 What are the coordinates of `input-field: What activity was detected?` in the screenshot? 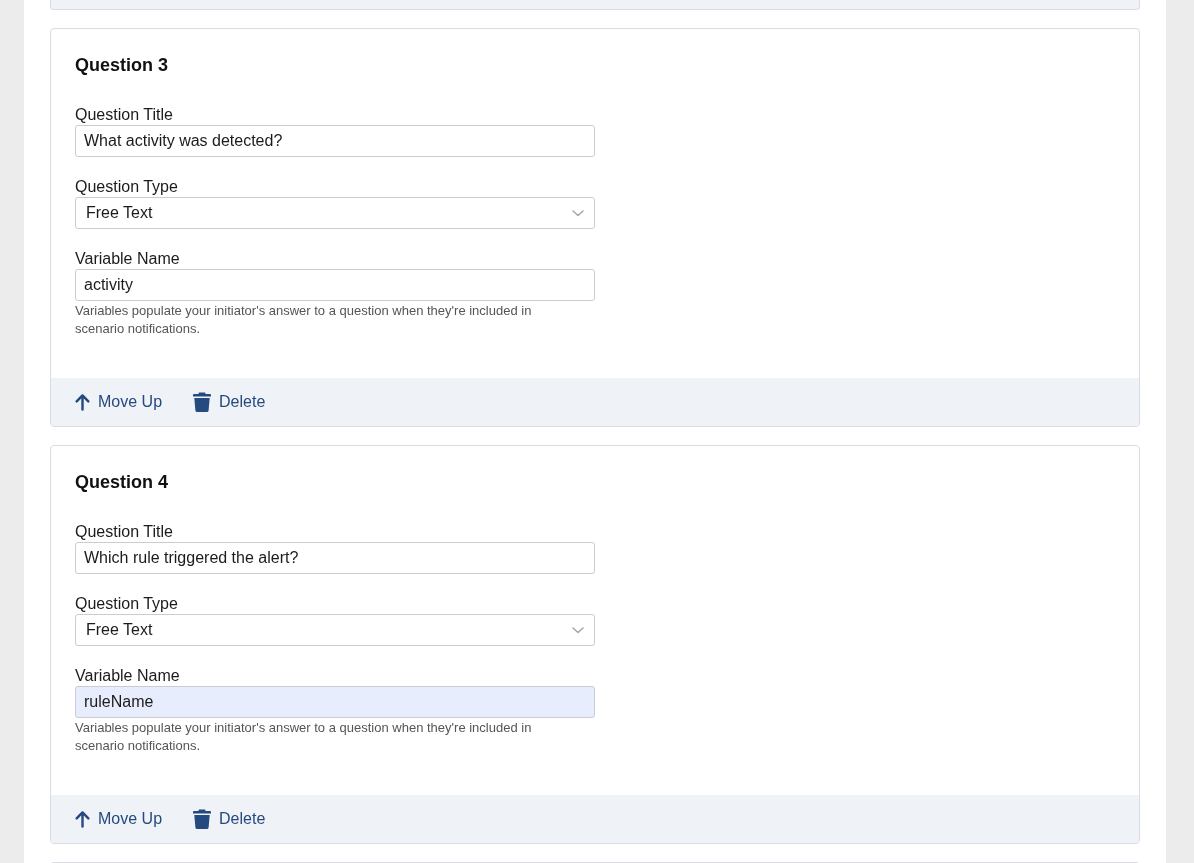 It's located at (335, 141).